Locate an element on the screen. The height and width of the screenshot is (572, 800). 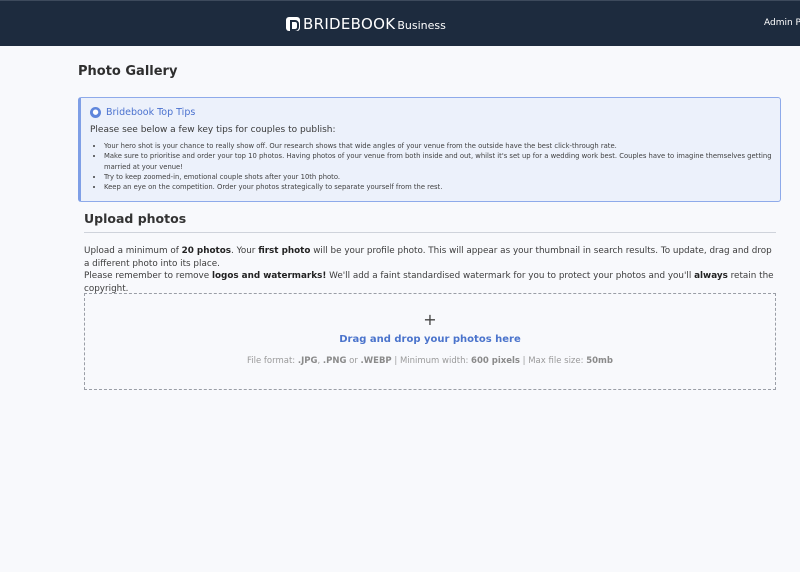
top-navbar: BRIDEBOOK Business Admin Pa is located at coordinates (400, 23).